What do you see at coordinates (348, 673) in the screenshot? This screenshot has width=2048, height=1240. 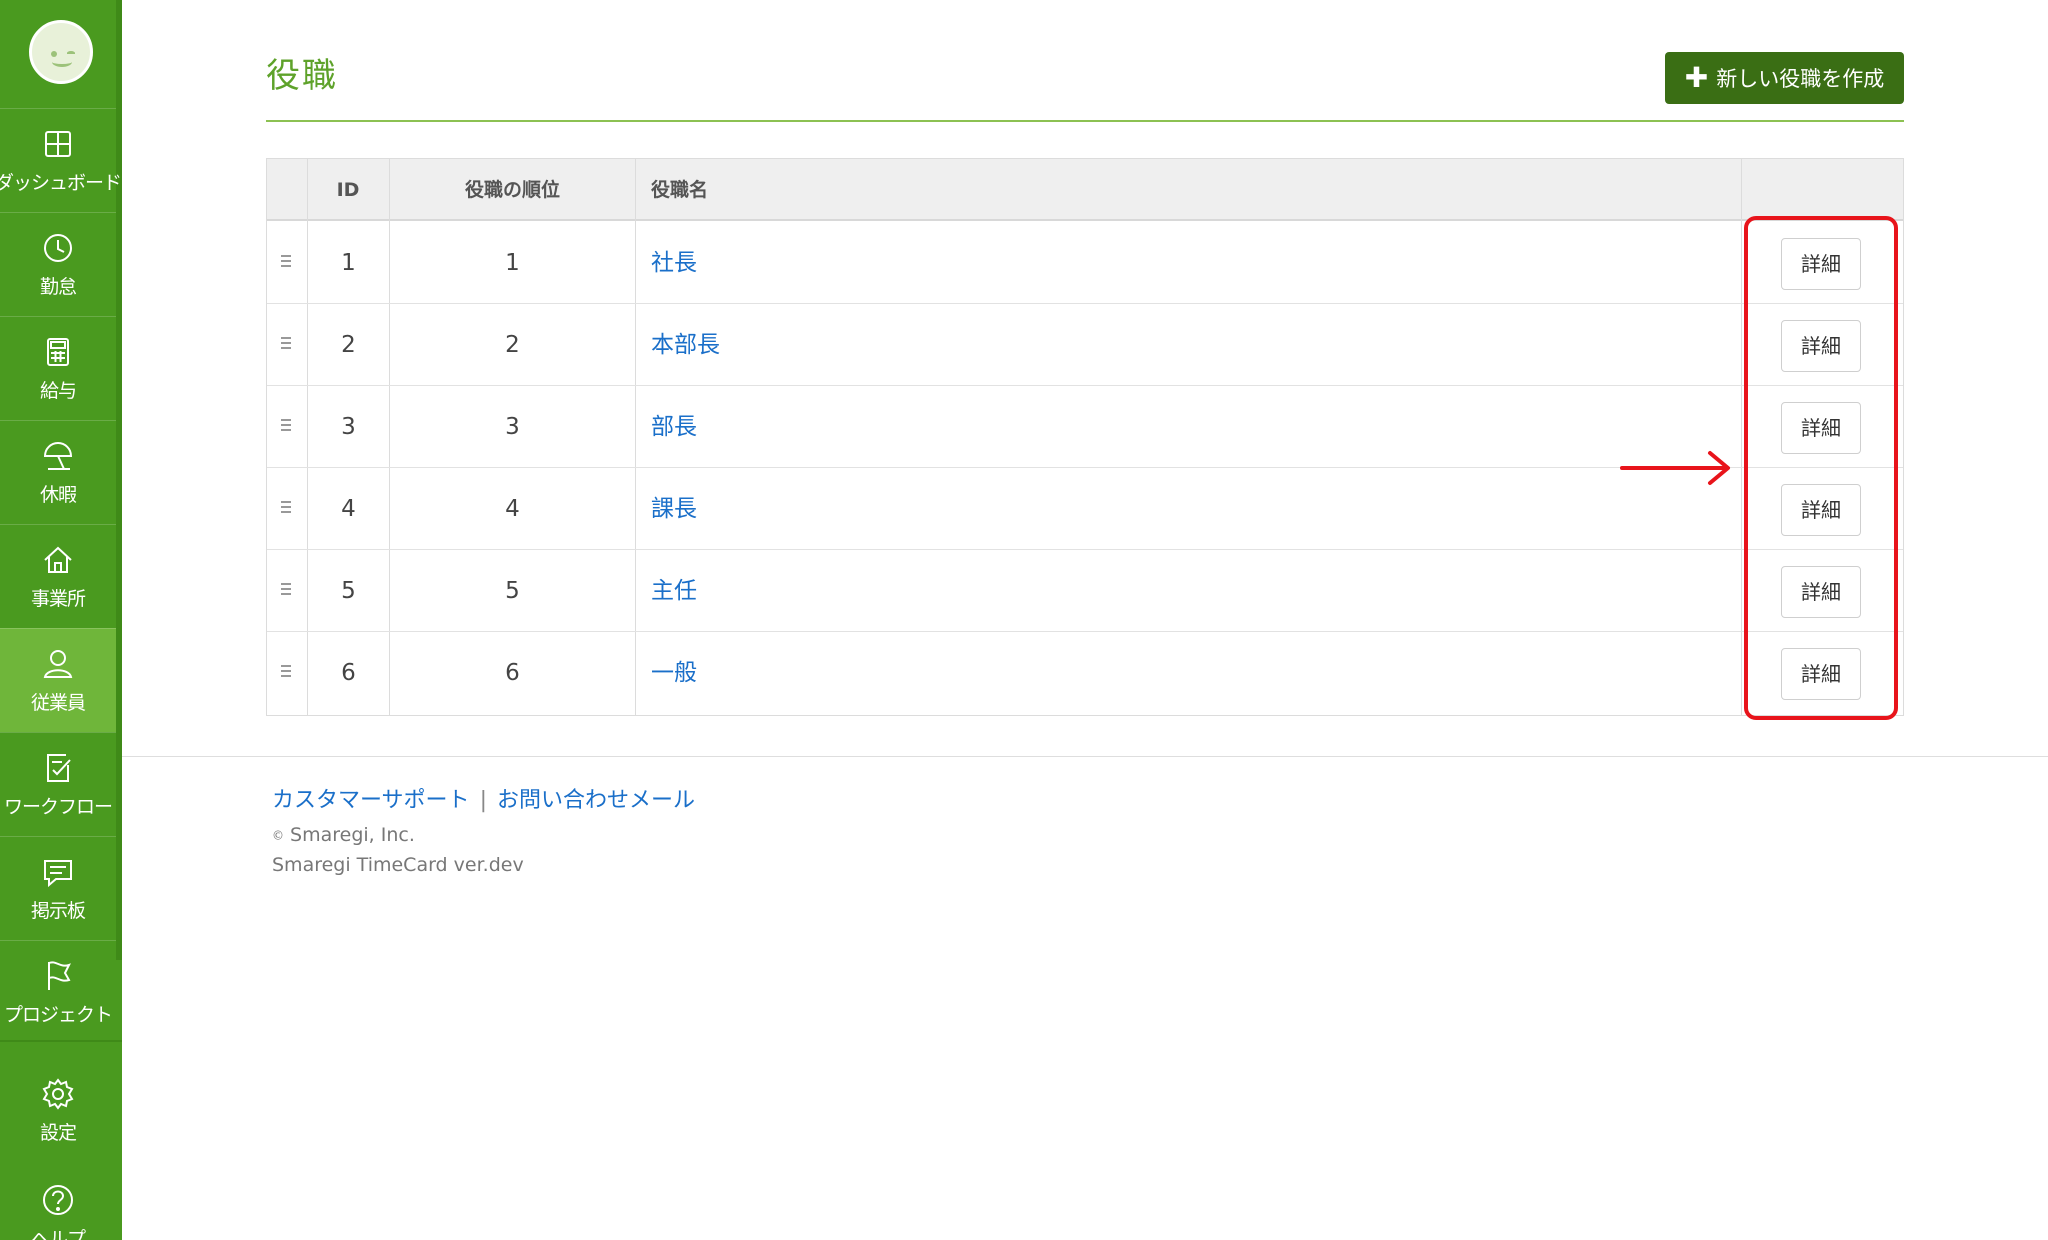 I see `cell-id: 6` at bounding box center [348, 673].